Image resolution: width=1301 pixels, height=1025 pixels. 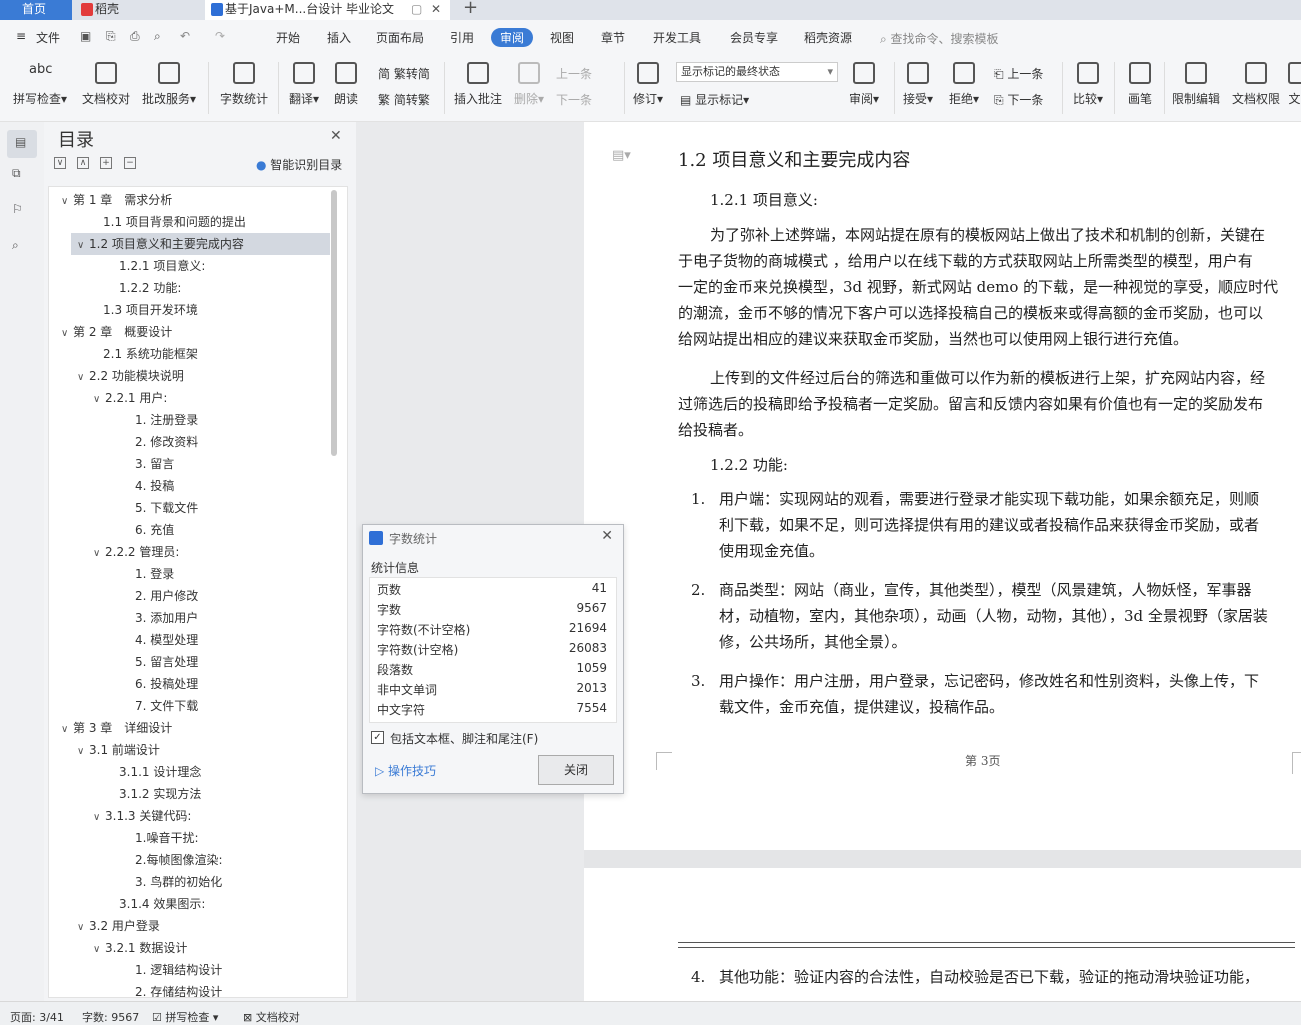 I want to click on menu-daoke-res: 稻壳资源, so click(x=828, y=37).